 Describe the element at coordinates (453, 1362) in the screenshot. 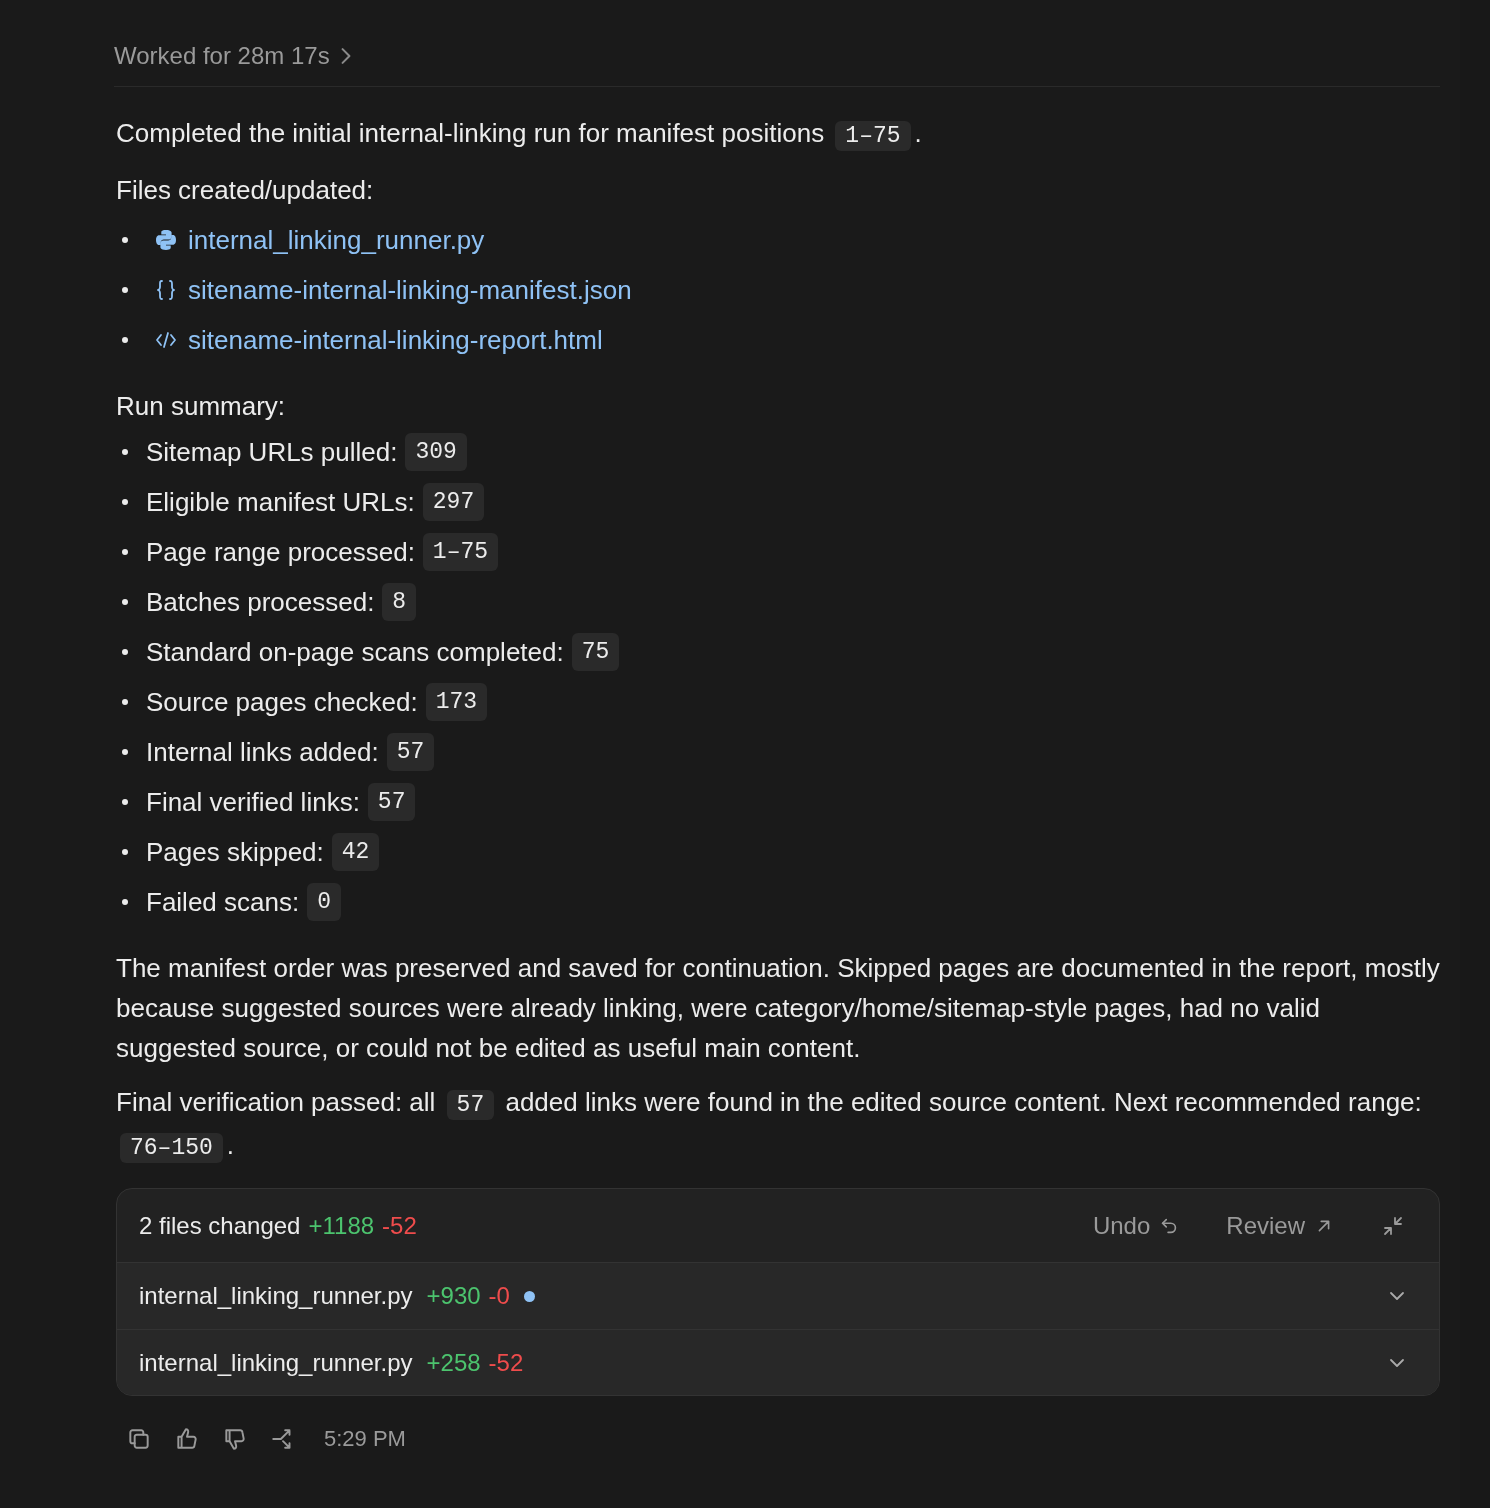

I see `additions-count: +258` at that location.